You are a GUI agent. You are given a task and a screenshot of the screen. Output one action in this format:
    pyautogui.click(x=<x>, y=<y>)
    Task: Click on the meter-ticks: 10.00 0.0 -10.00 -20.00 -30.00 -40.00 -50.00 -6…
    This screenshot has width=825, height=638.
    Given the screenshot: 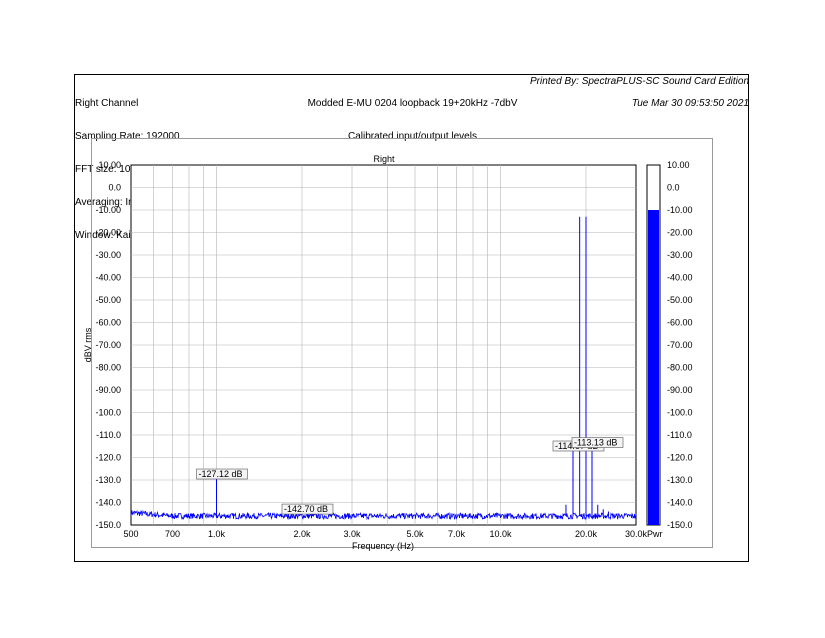 What is the action you would take?
    pyautogui.click(x=680, y=345)
    